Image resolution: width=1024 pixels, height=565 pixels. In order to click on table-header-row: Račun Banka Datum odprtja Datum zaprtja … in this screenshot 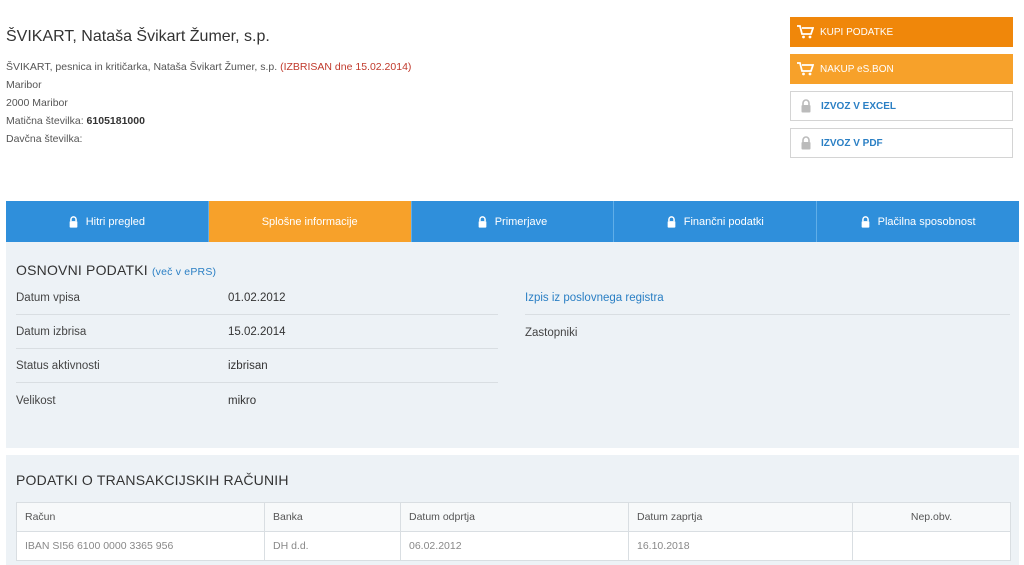, I will do `click(513, 517)`.